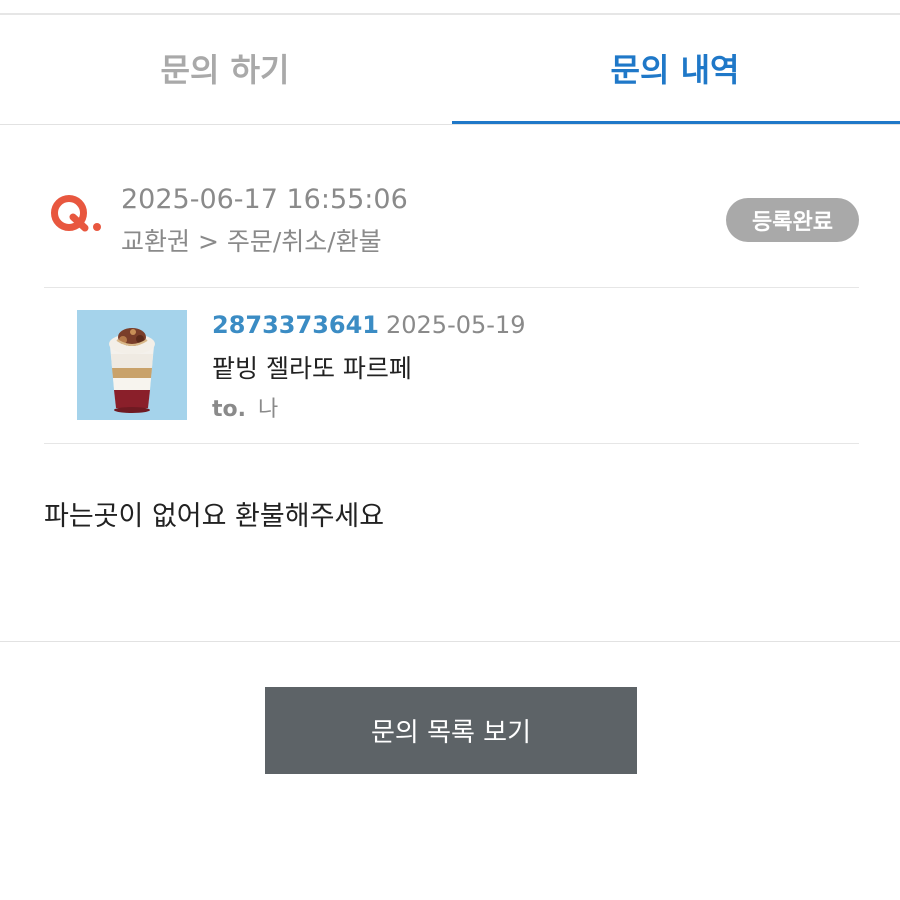 The height and width of the screenshot is (900, 900). Describe the element at coordinates (792, 220) in the screenshot. I see `status-badge: 등록완료` at that location.